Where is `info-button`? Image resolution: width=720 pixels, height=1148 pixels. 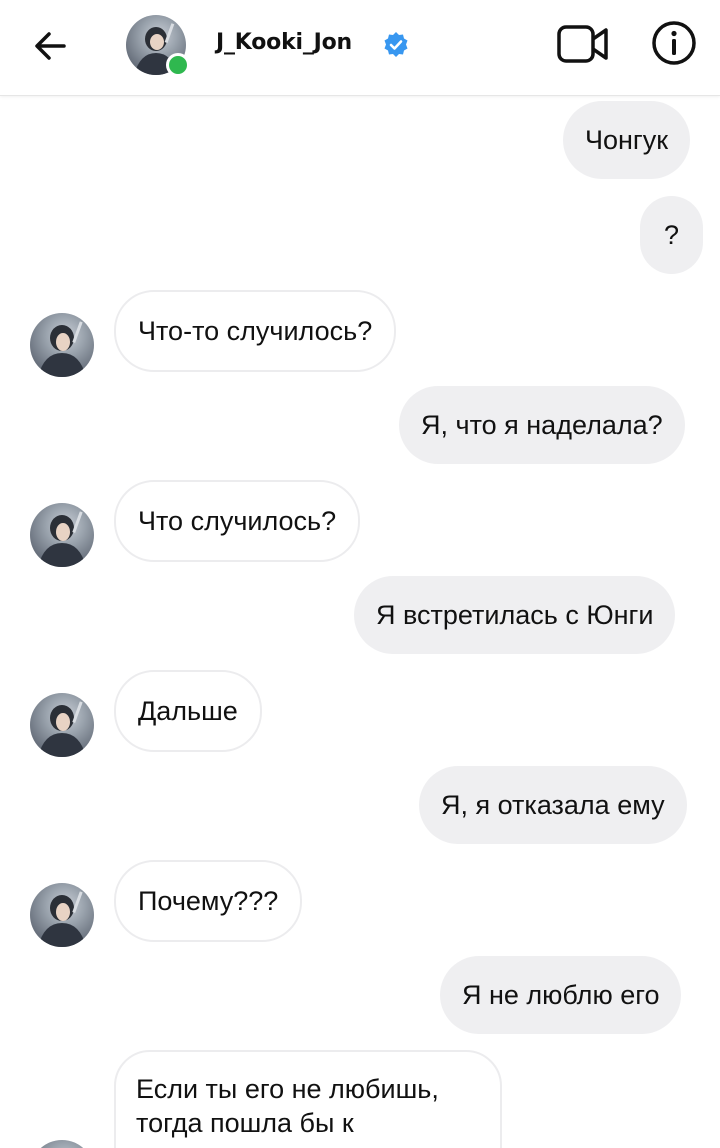
info-button is located at coordinates (674, 43).